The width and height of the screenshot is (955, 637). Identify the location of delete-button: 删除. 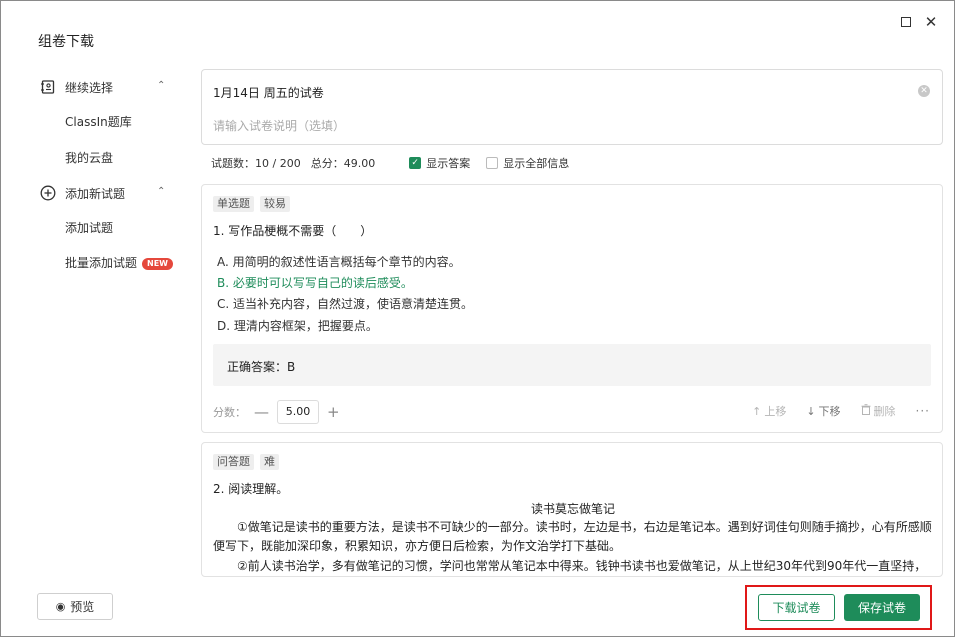
(878, 411).